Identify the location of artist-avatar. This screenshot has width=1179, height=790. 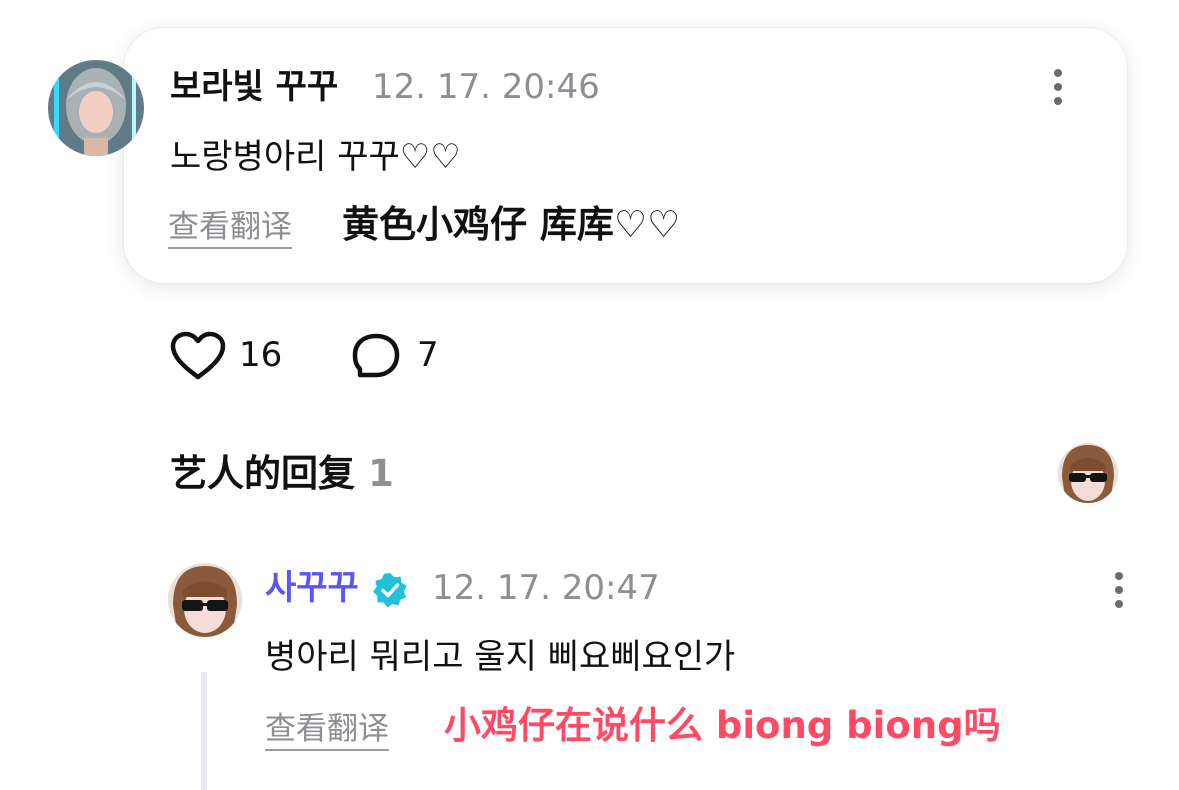
(205, 600).